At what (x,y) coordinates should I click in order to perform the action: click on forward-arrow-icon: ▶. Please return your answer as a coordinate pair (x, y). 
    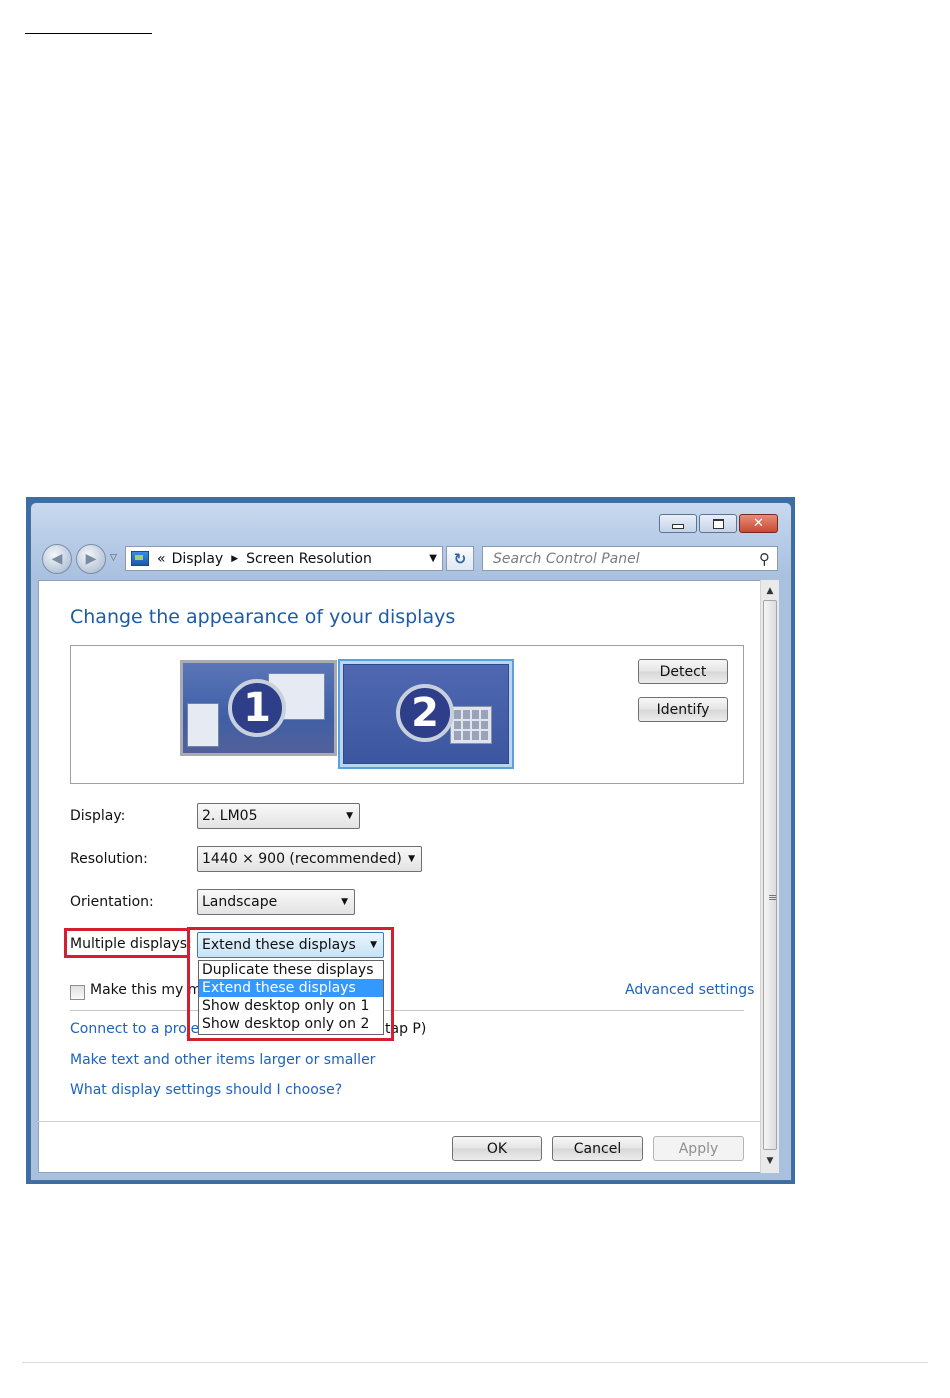
    Looking at the image, I should click on (91, 559).